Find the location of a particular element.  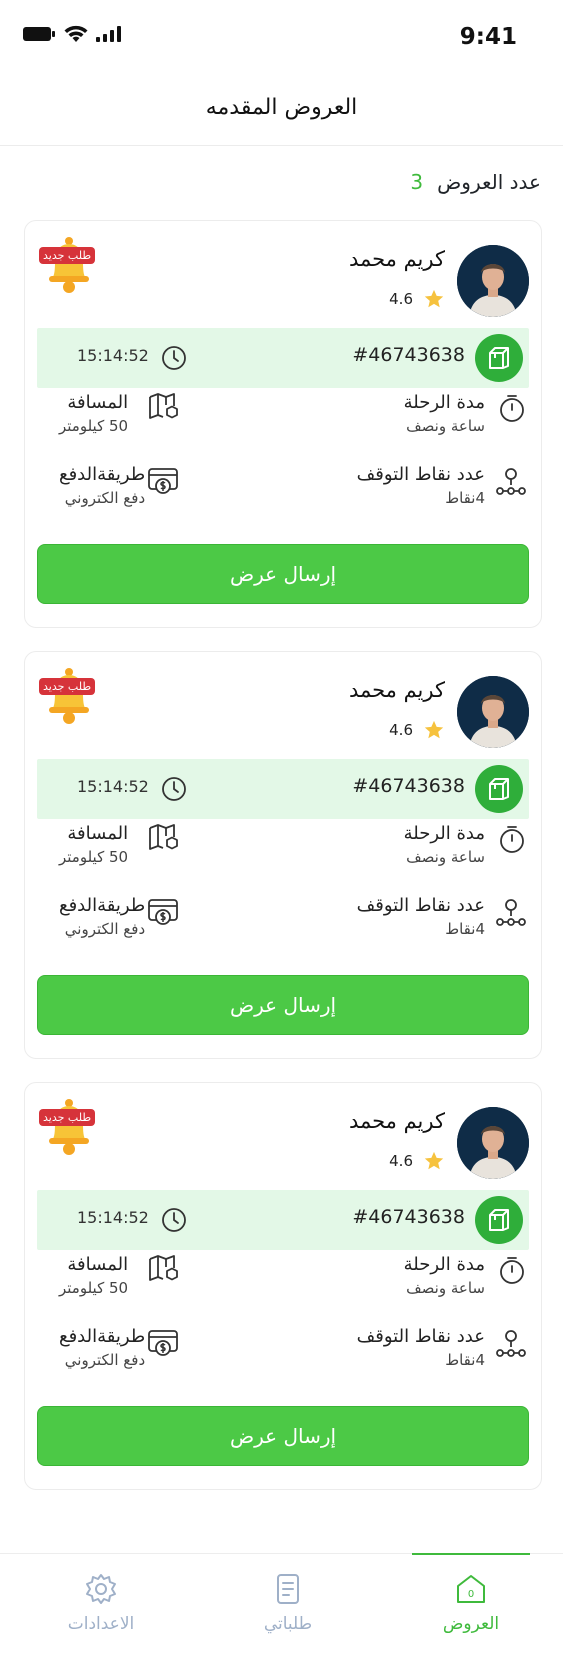

nav-offers-label: العروض is located at coordinates (471, 1624).